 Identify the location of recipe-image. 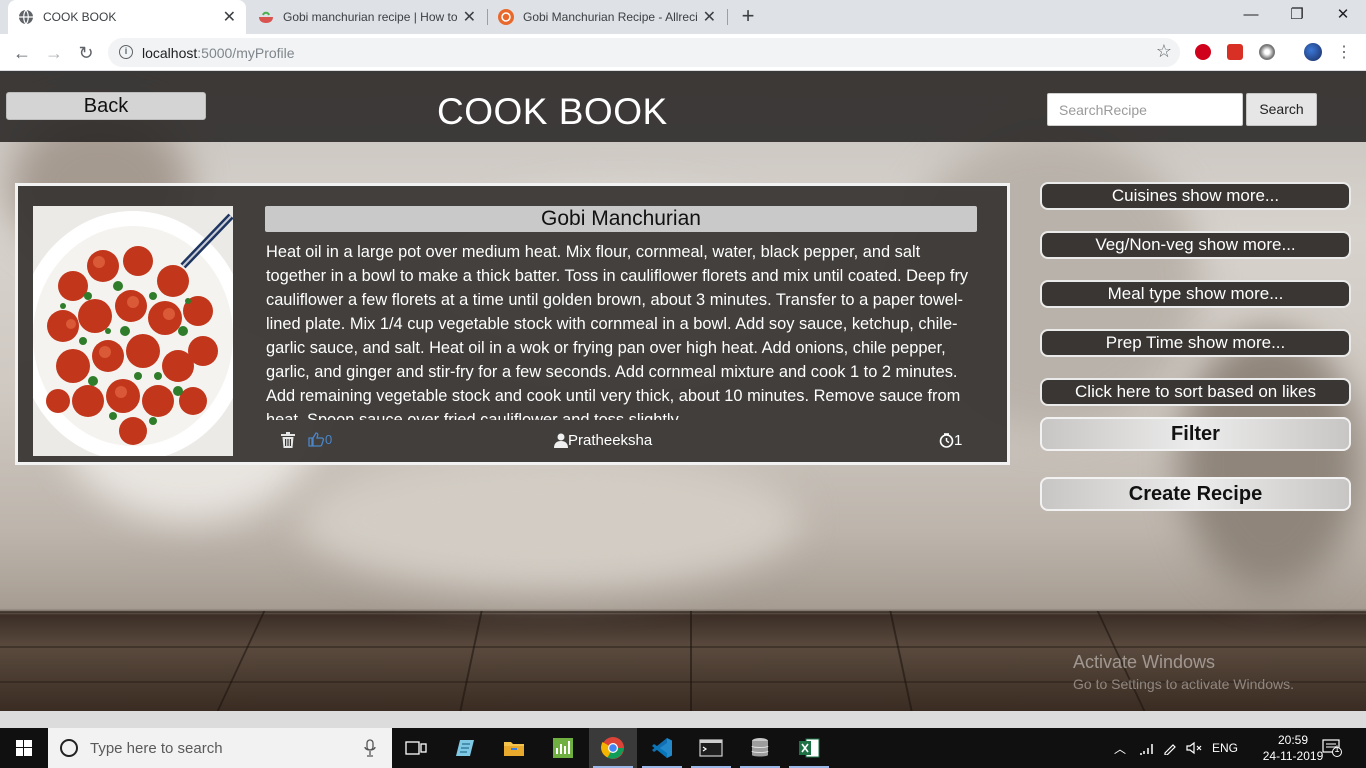
(133, 331).